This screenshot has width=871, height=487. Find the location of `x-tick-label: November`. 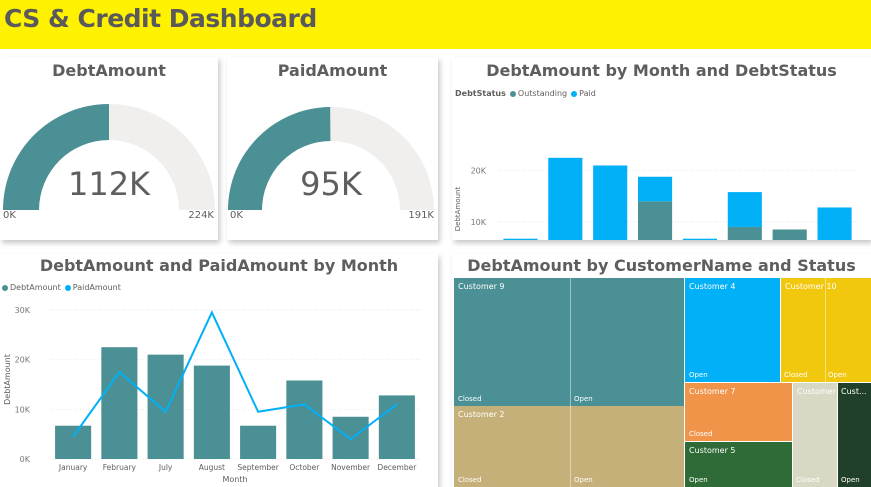

x-tick-label: November is located at coordinates (351, 467).